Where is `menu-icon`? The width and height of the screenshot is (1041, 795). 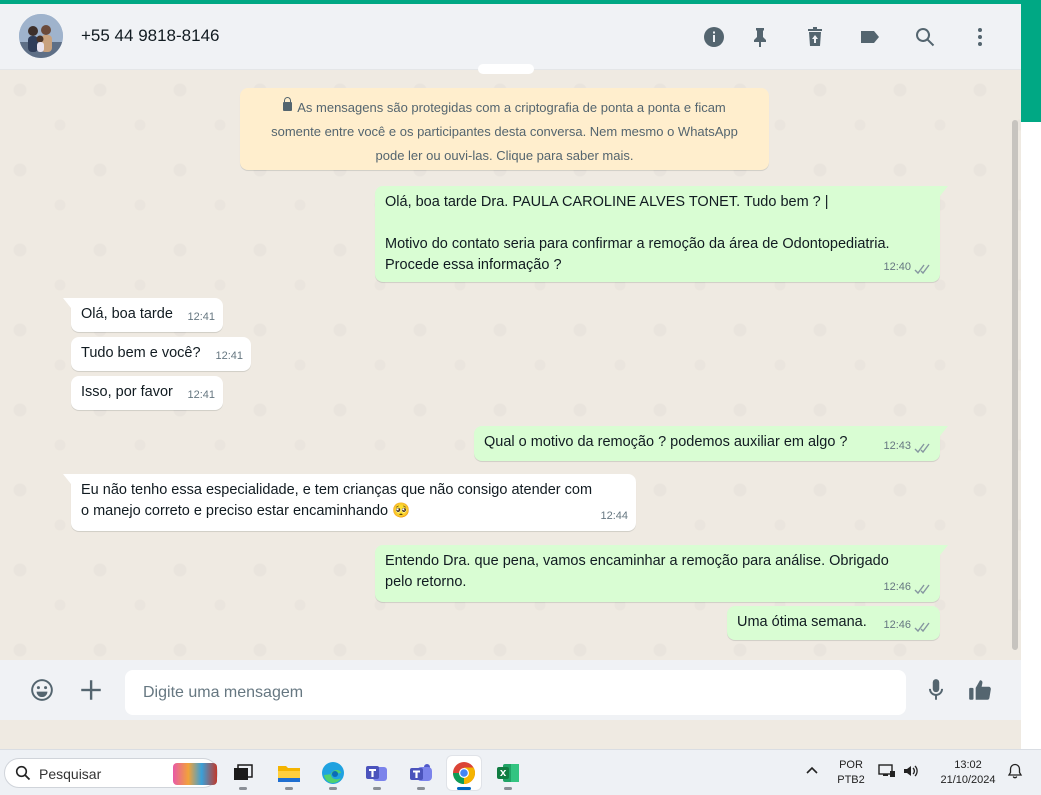
menu-icon is located at coordinates (980, 37).